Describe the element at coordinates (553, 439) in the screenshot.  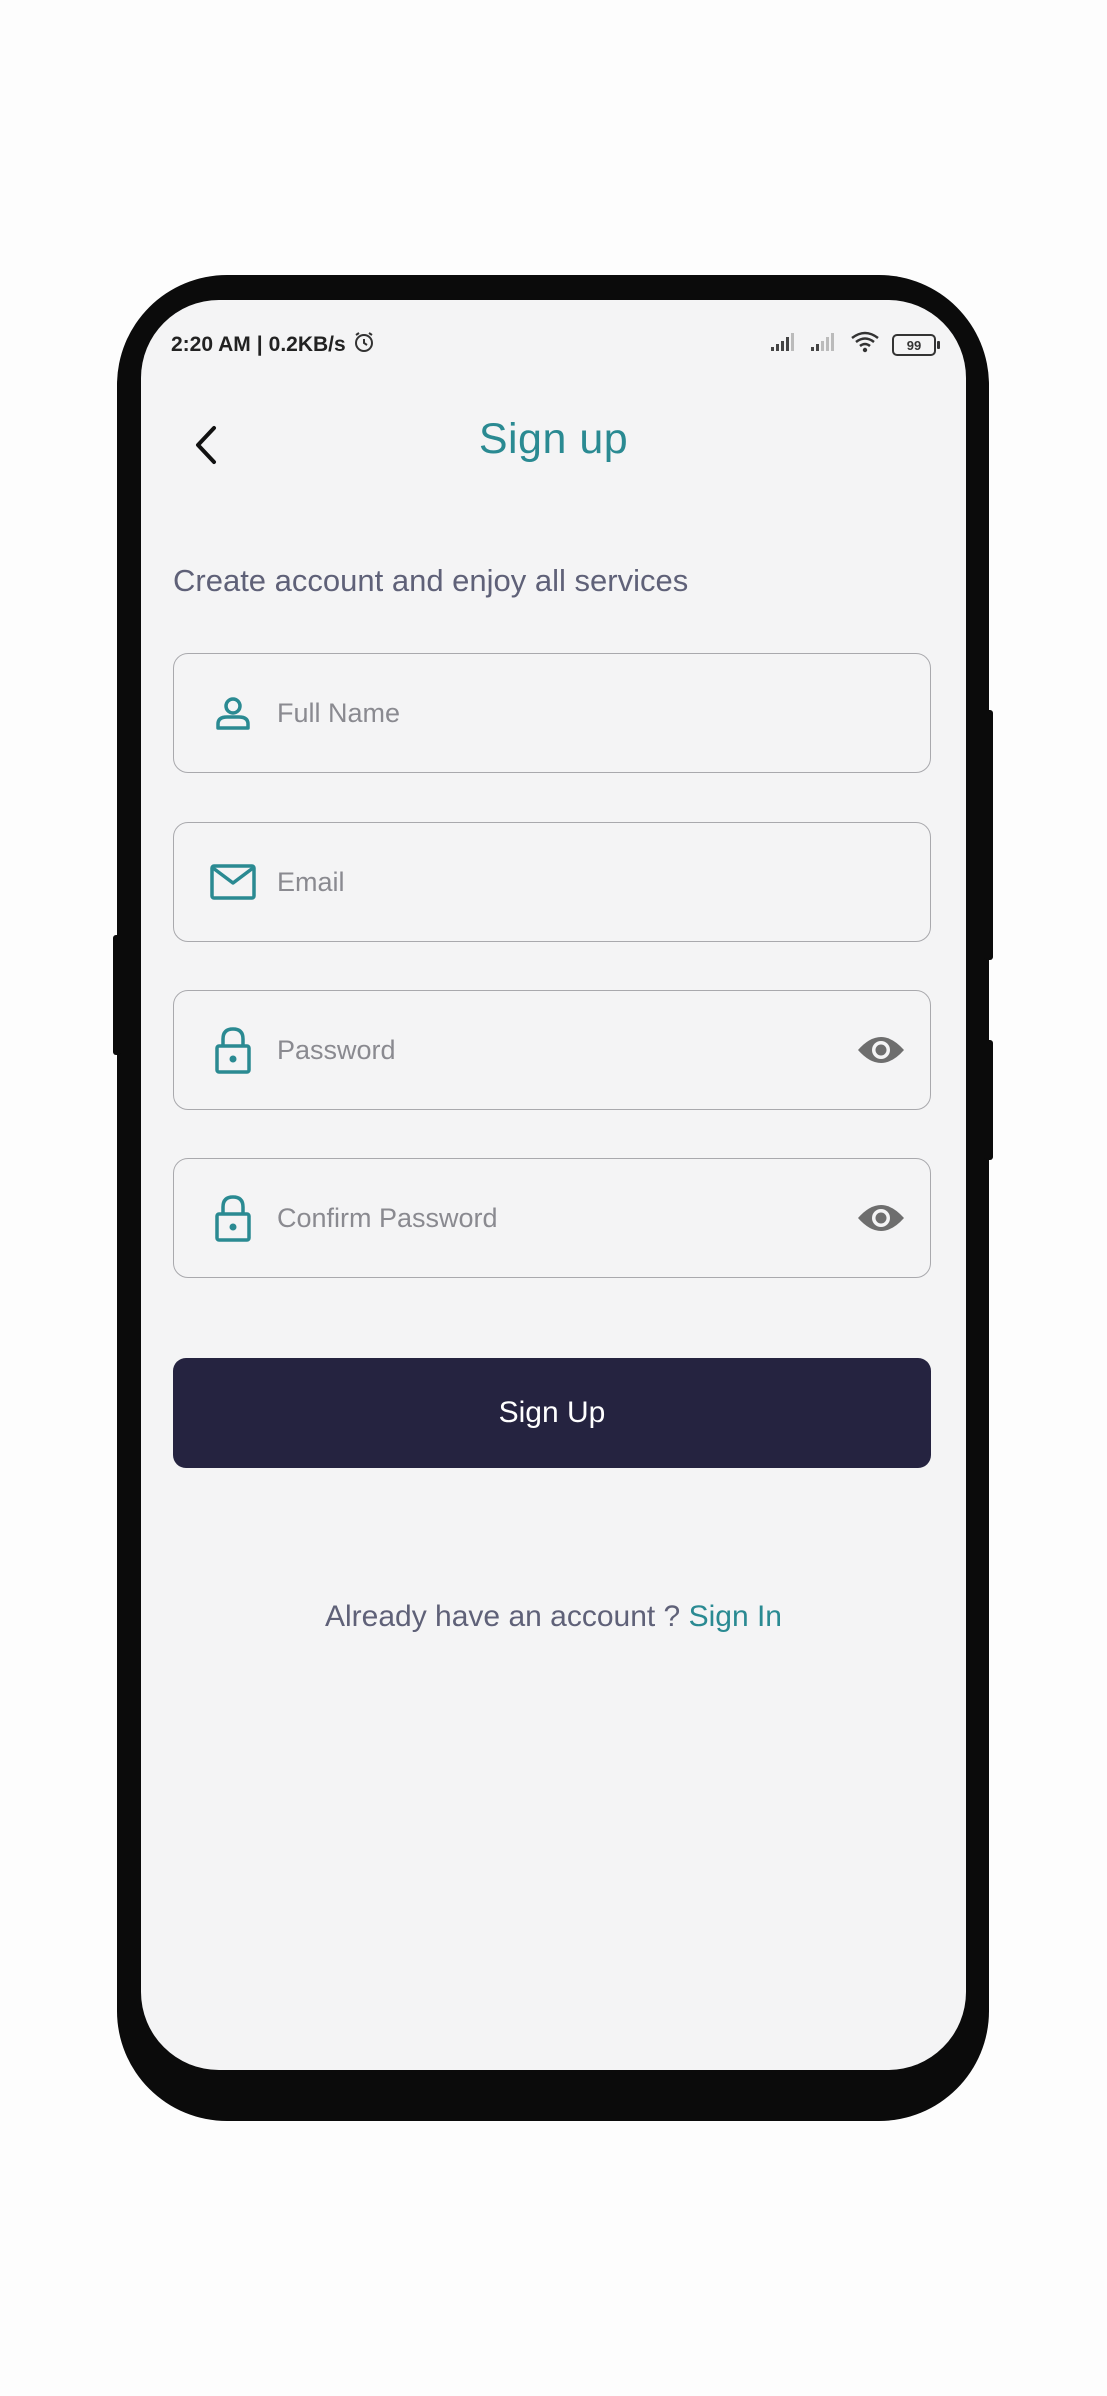
I see `page-title: Sign up` at that location.